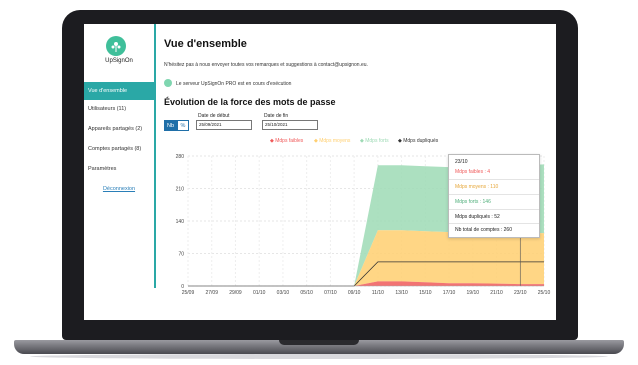  What do you see at coordinates (401, 293) in the screenshot?
I see `x-tick-label: 13/10` at bounding box center [401, 293].